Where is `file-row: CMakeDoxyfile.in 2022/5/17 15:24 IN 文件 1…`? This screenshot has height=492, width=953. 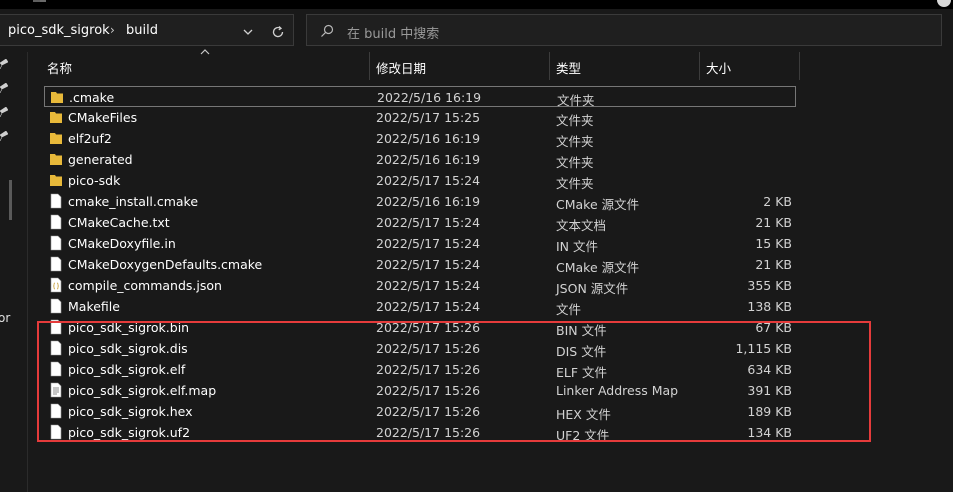 file-row: CMakeDoxyfile.in 2022/5/17 15:24 IN 文件 1… is located at coordinates (420, 243).